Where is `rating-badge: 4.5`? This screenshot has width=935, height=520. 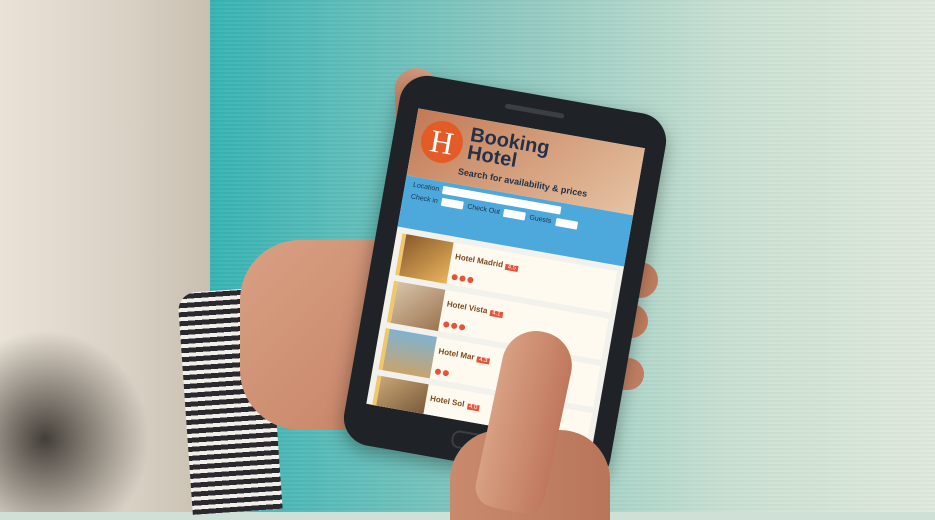 rating-badge: 4.5 is located at coordinates (512, 268).